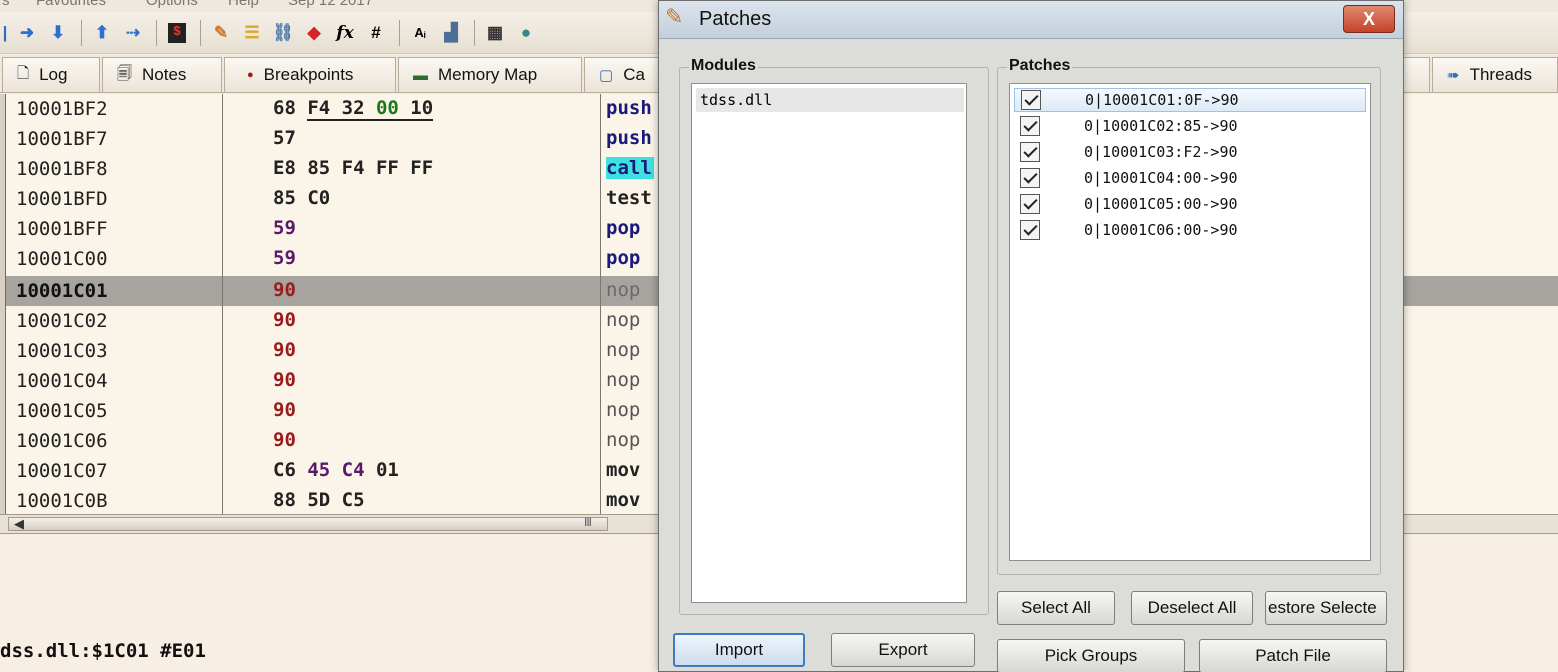 This screenshot has height=672, width=1558. What do you see at coordinates (284, 138) in the screenshot?
I see `bytes: 57` at bounding box center [284, 138].